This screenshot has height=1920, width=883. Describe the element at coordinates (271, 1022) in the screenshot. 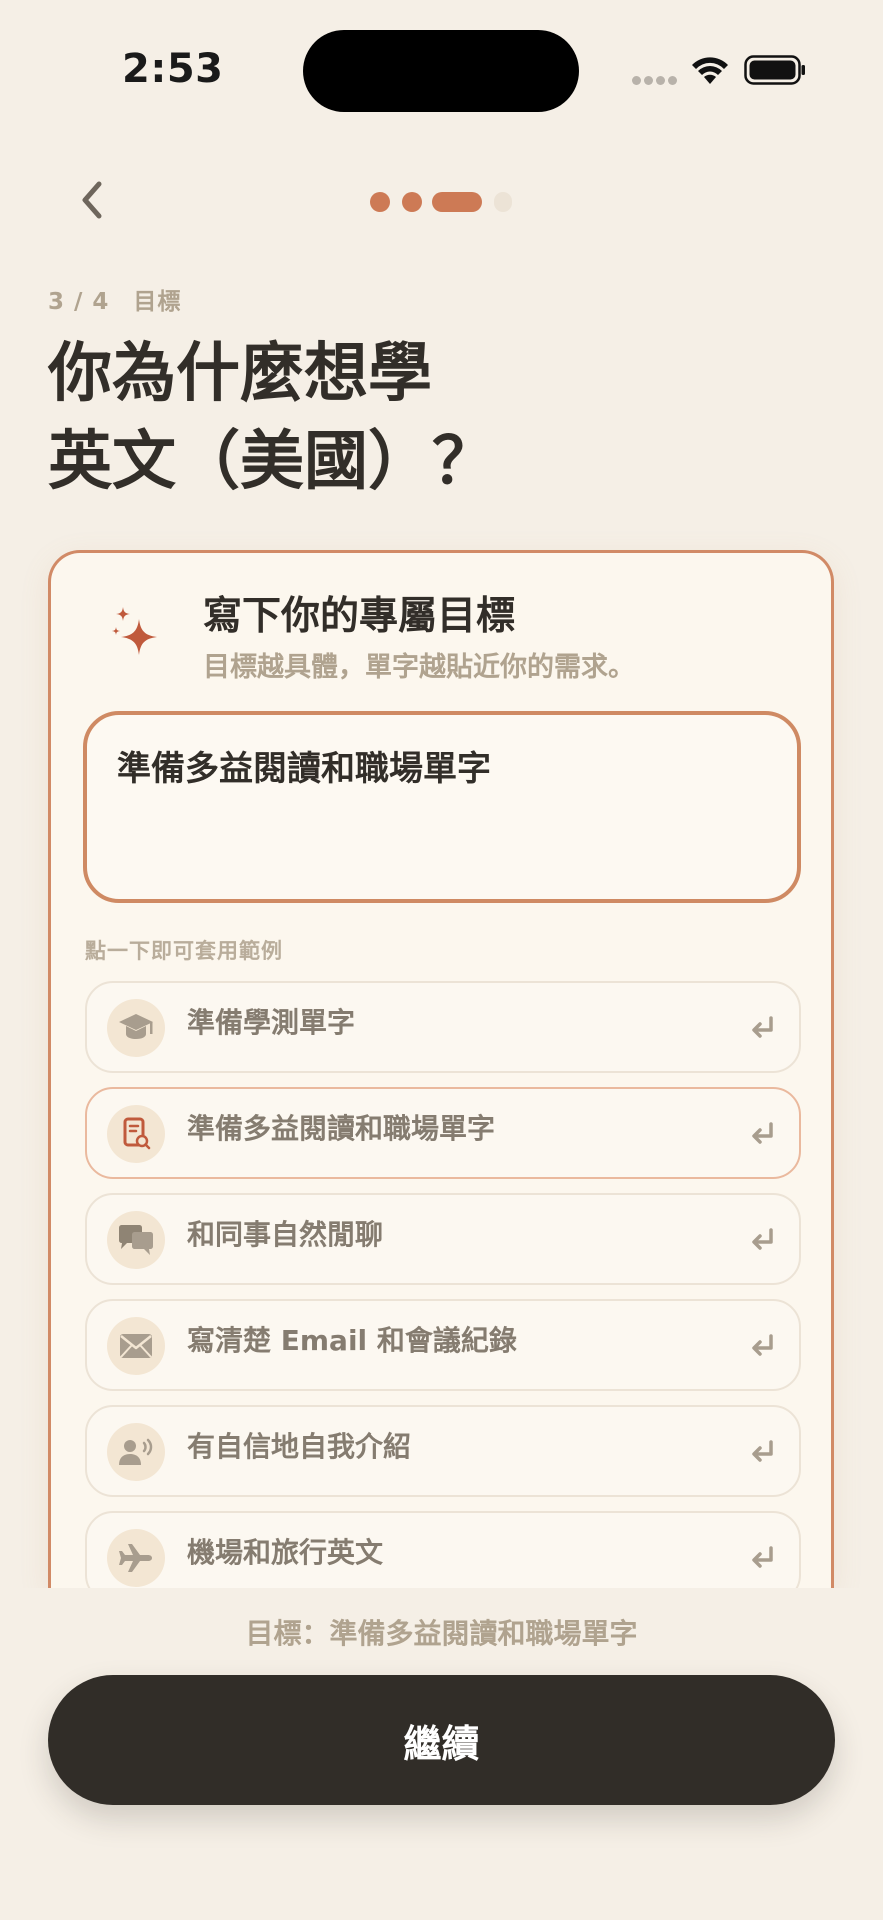

I see `example-label: 準備學測單字` at that location.